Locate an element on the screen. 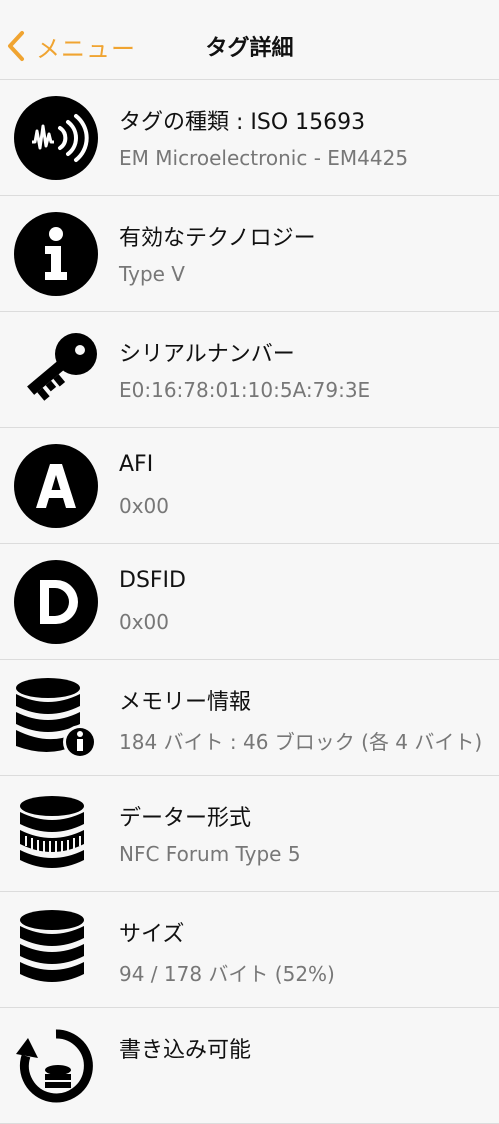  row-value: NFC Forum Type 5 is located at coordinates (210, 854).